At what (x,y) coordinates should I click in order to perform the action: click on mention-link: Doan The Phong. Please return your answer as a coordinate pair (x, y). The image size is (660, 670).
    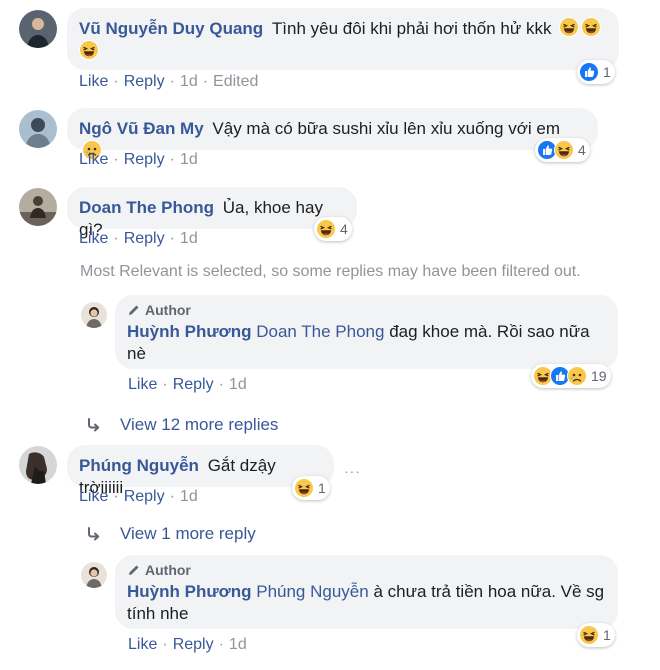
    Looking at the image, I should click on (320, 331).